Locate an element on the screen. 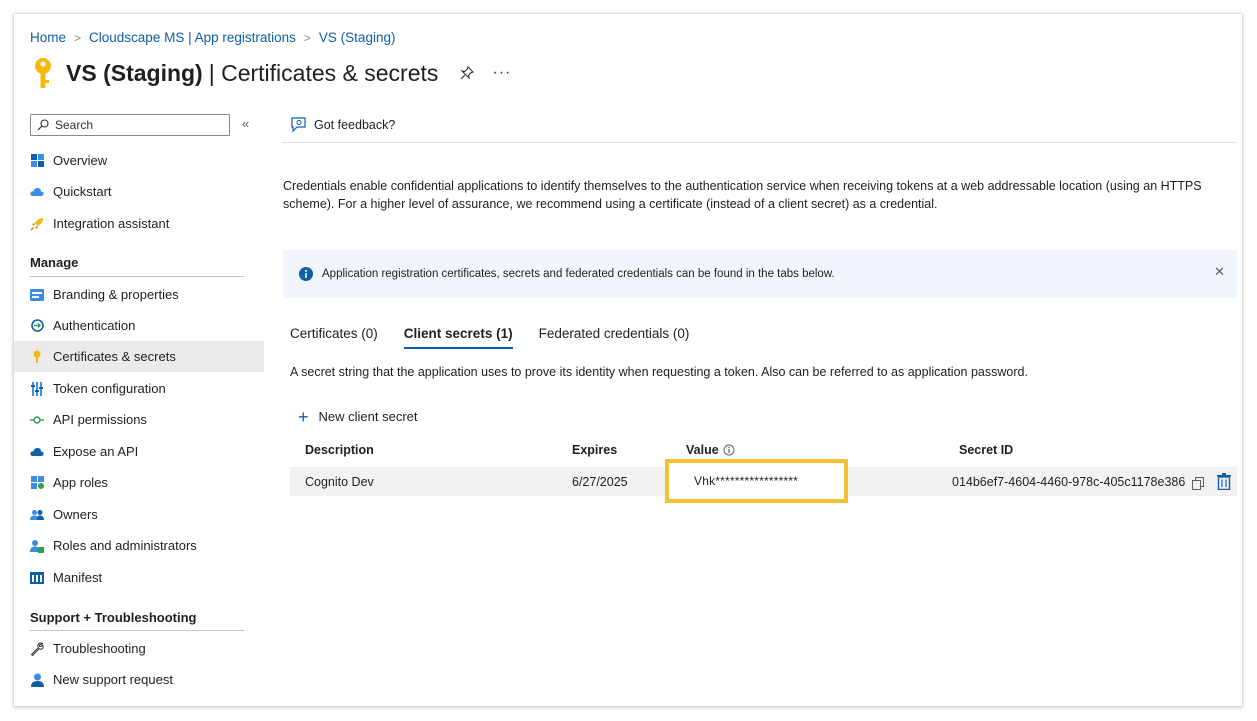 The image size is (1257, 721). sidebar-item-api-permissions: API permissions is located at coordinates (139, 419).